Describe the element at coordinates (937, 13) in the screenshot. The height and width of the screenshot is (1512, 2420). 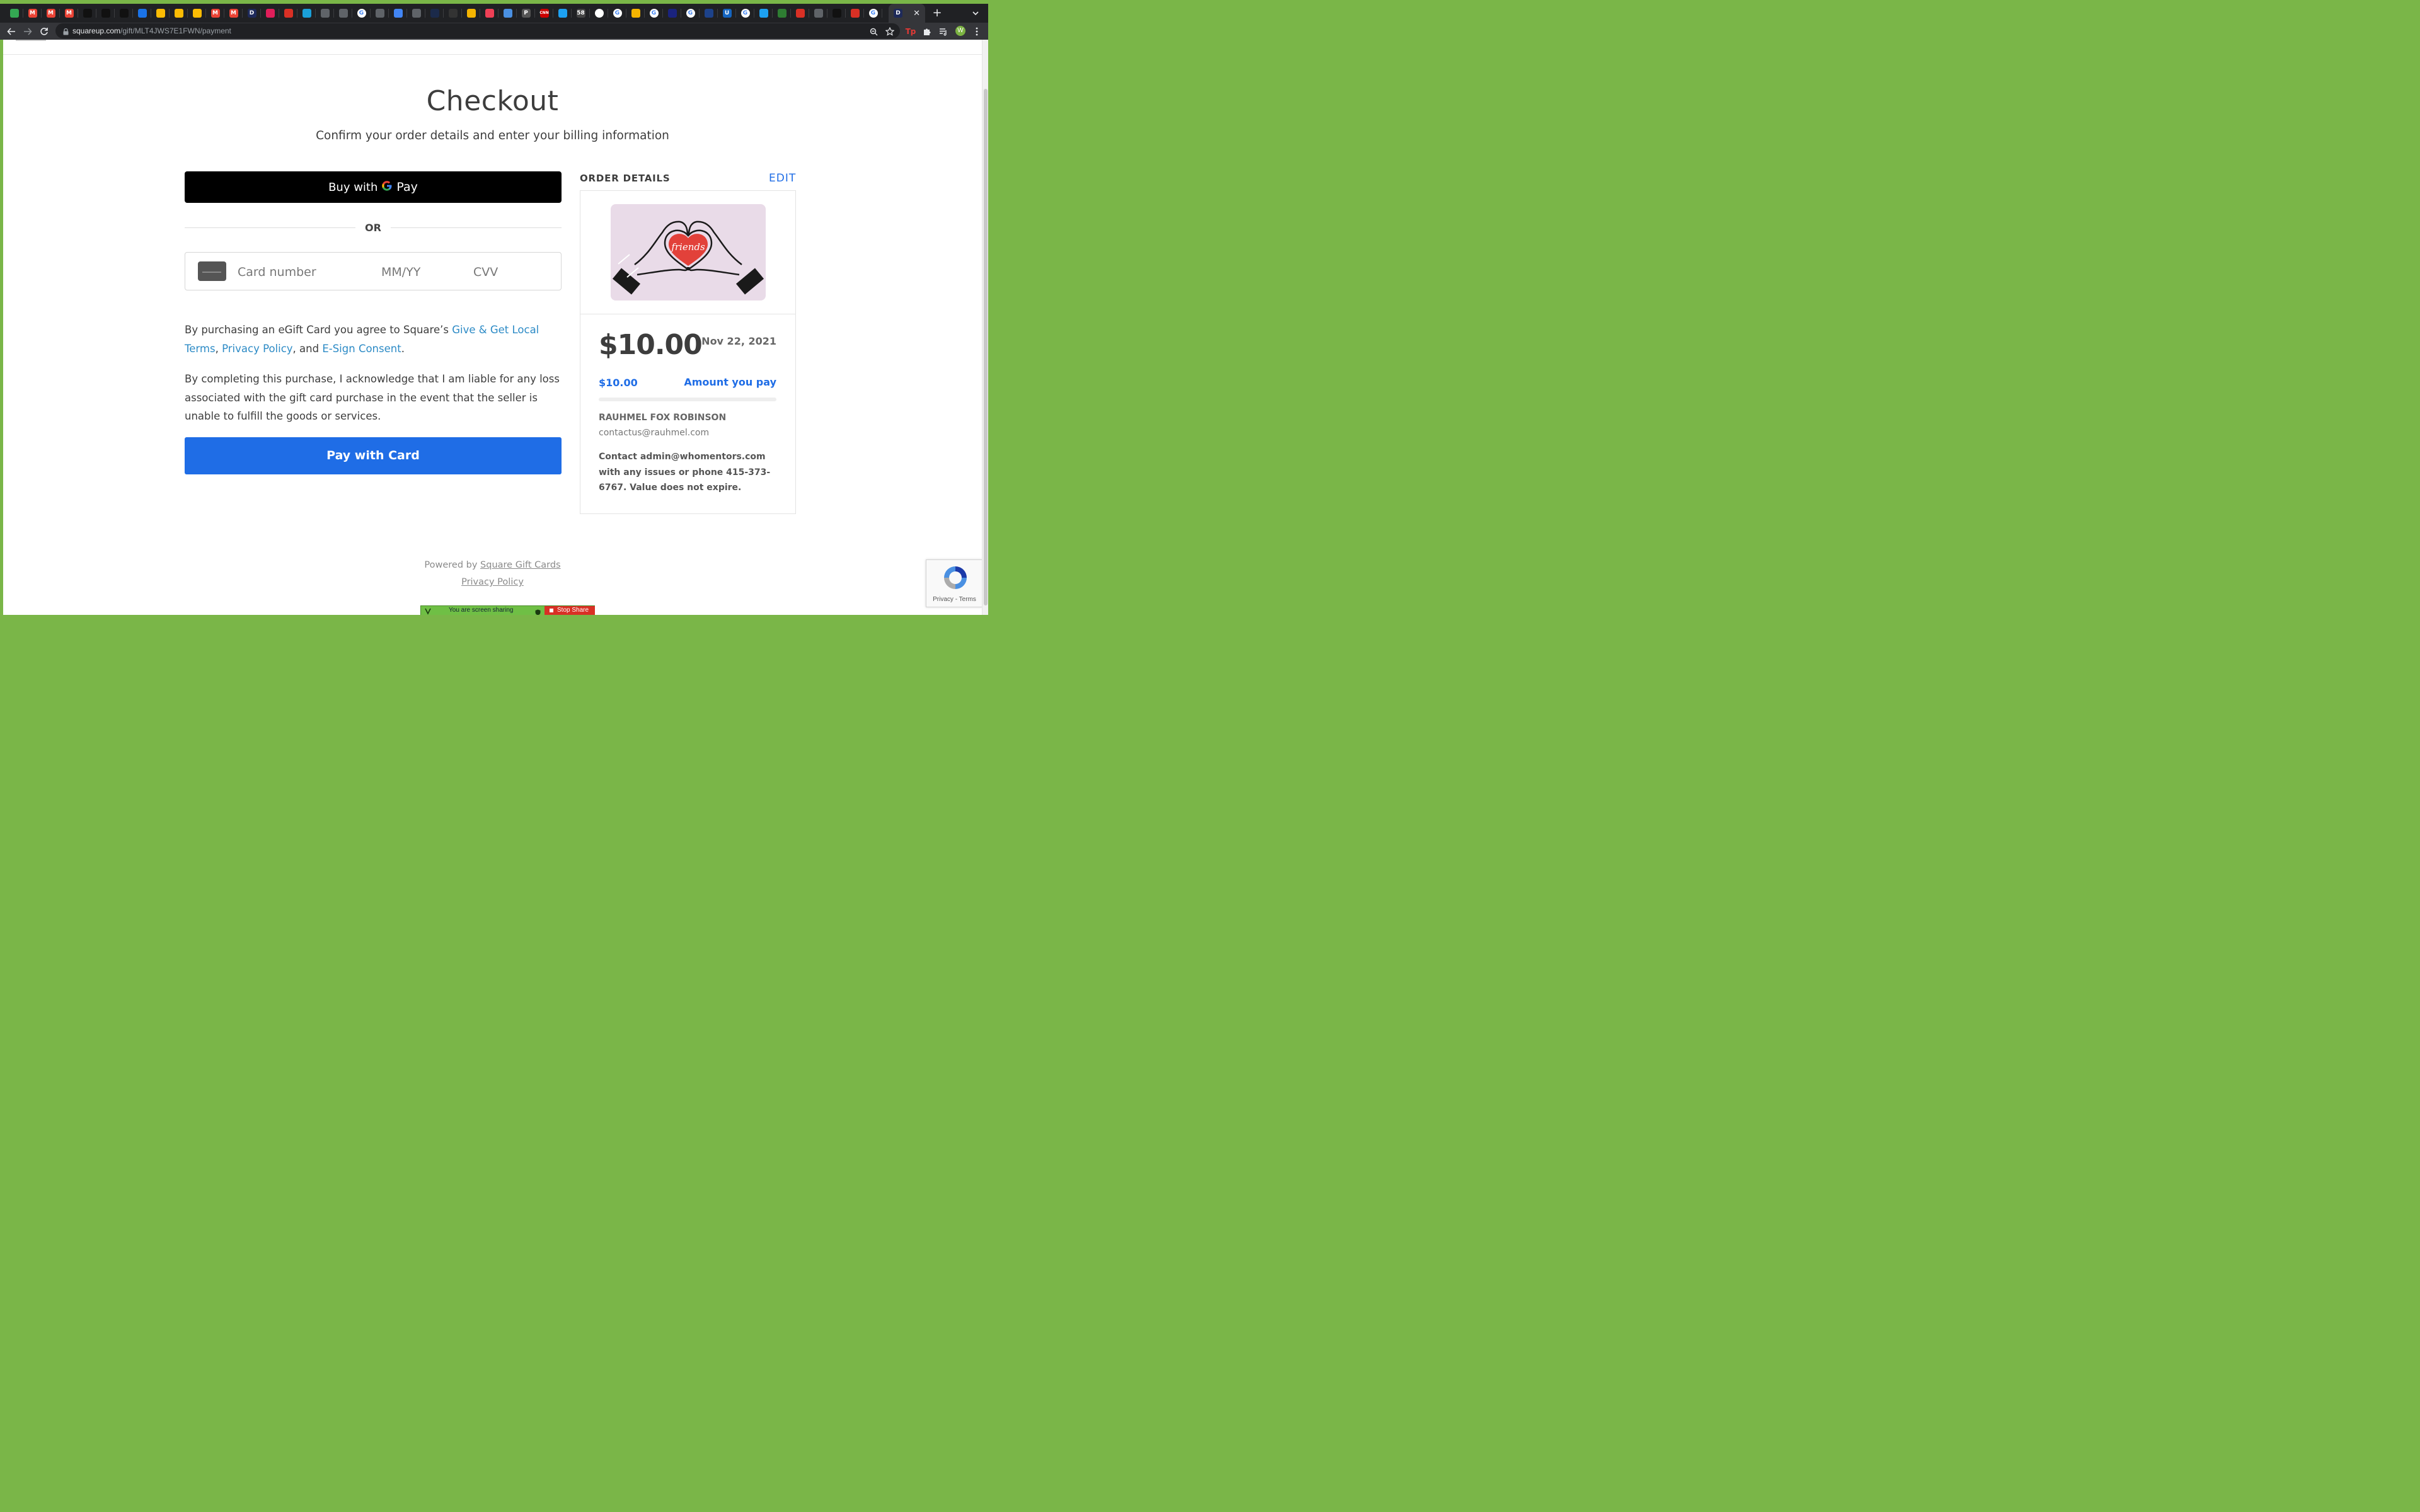
I see `new-tab-button: +` at that location.